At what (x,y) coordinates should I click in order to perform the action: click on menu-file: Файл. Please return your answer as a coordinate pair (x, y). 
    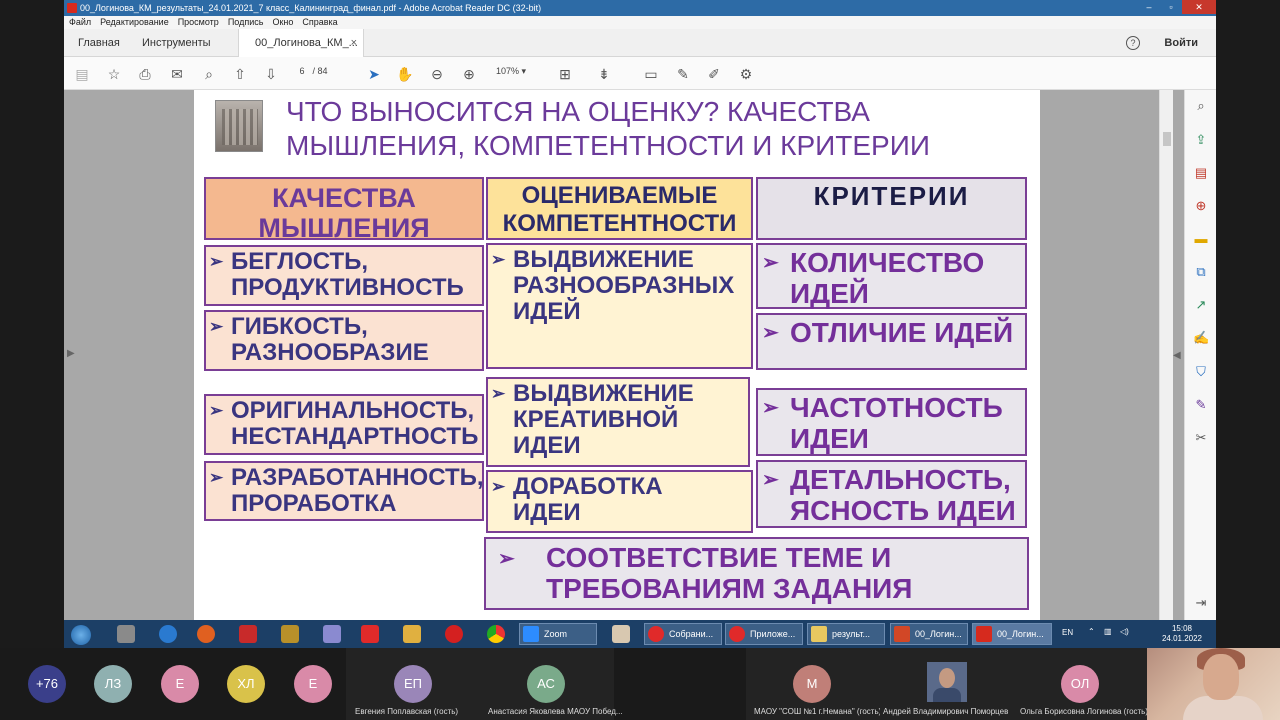
    Looking at the image, I should click on (80, 22).